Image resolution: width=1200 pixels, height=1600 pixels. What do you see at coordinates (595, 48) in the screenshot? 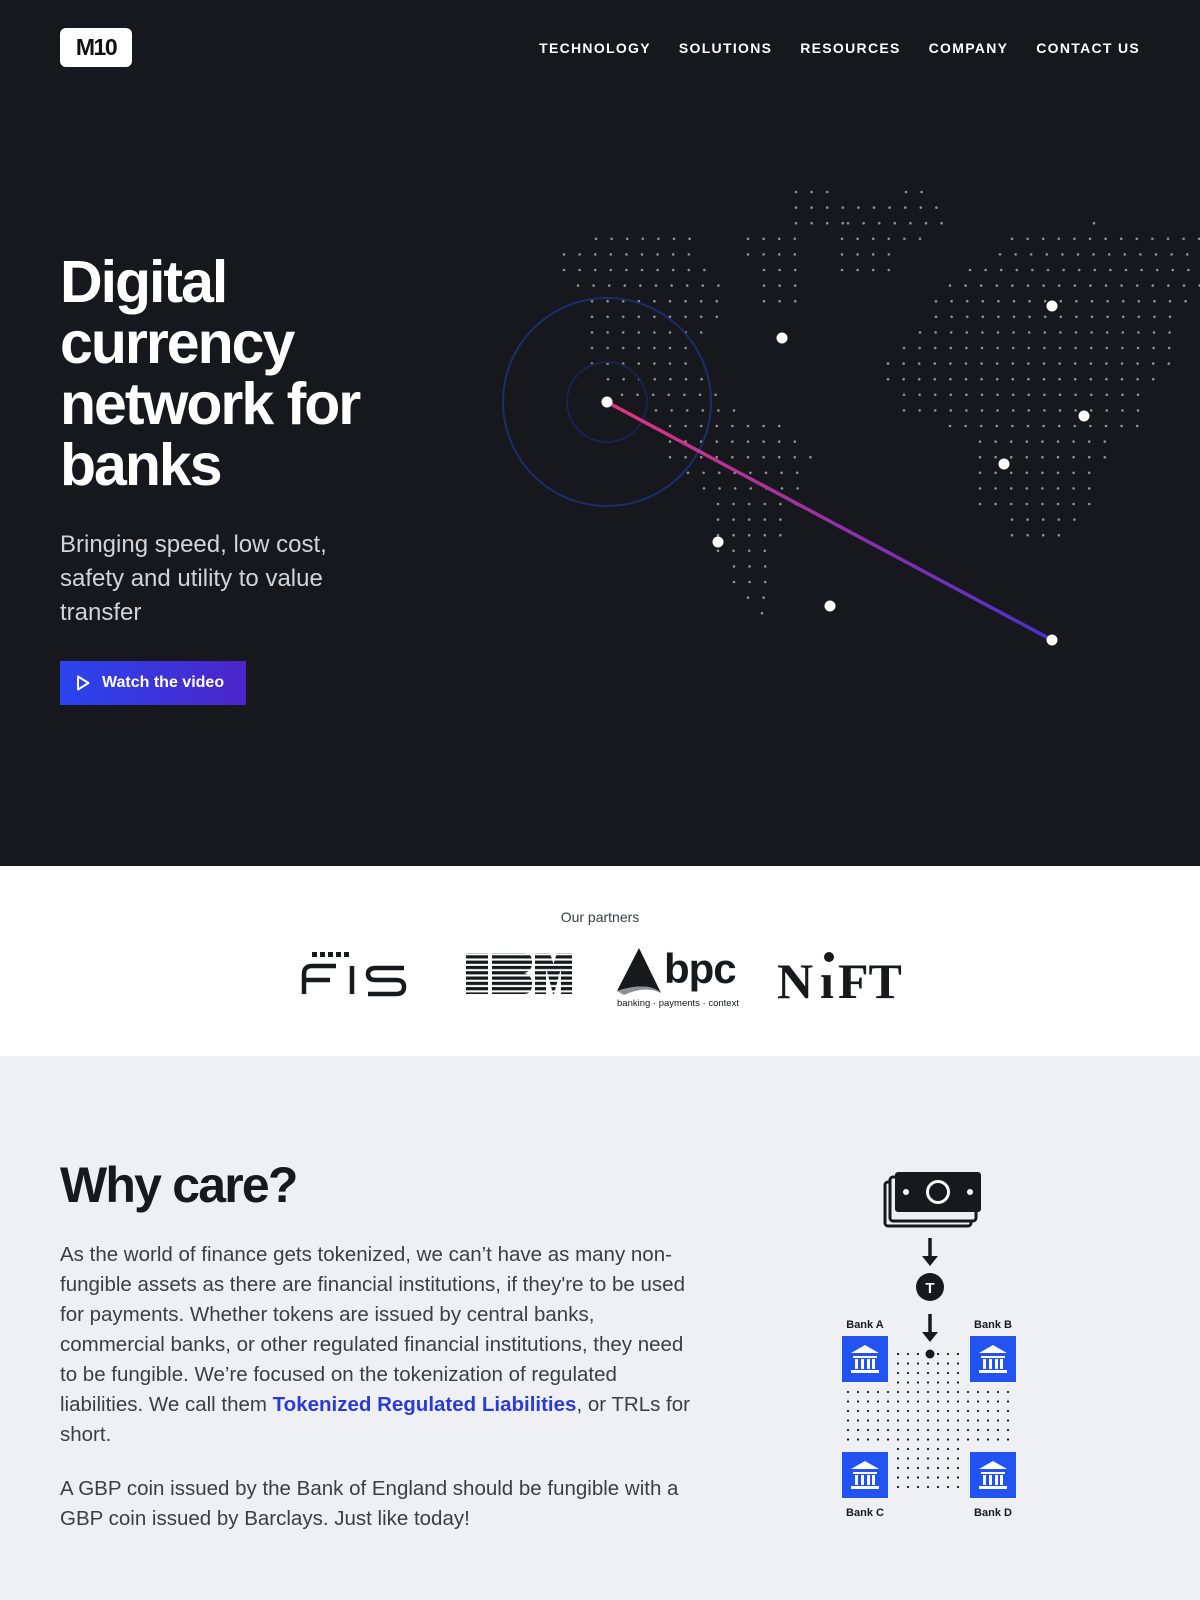
I see `nav-technology: TECHNOLOGY` at bounding box center [595, 48].